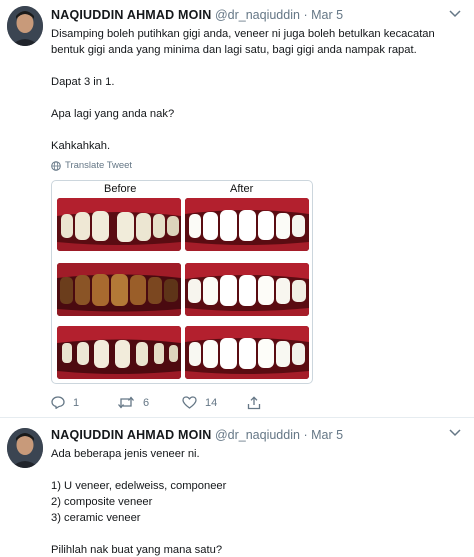 The height and width of the screenshot is (557, 474). I want to click on reply-button: 1, so click(65, 402).